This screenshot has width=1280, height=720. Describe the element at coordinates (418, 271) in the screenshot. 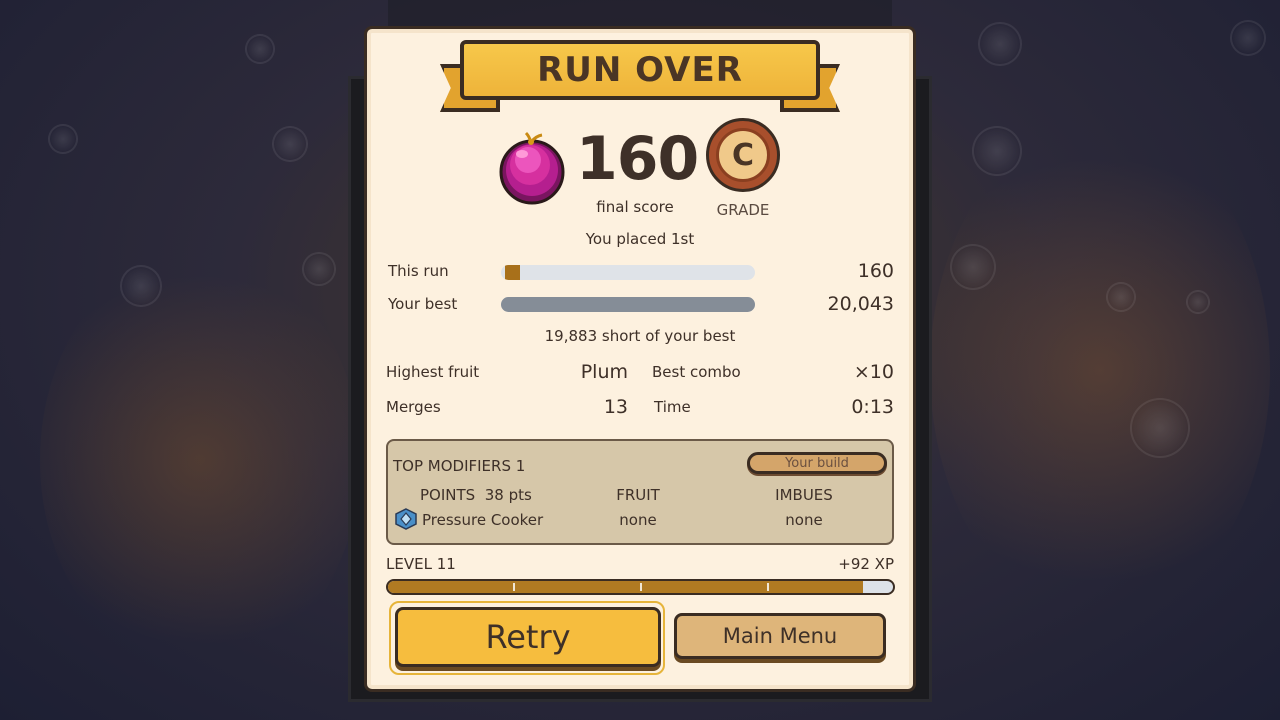

I see `this-run-label: This run` at that location.